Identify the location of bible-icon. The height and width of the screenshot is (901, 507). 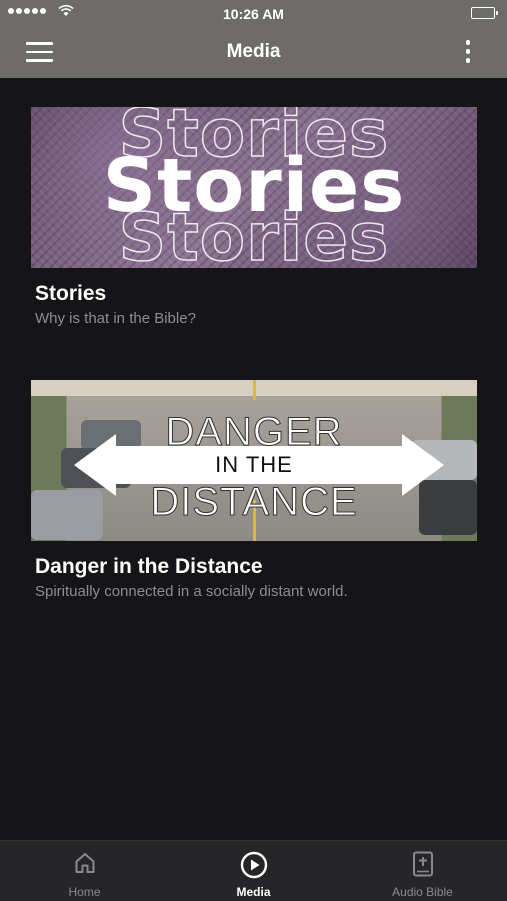
(422, 864).